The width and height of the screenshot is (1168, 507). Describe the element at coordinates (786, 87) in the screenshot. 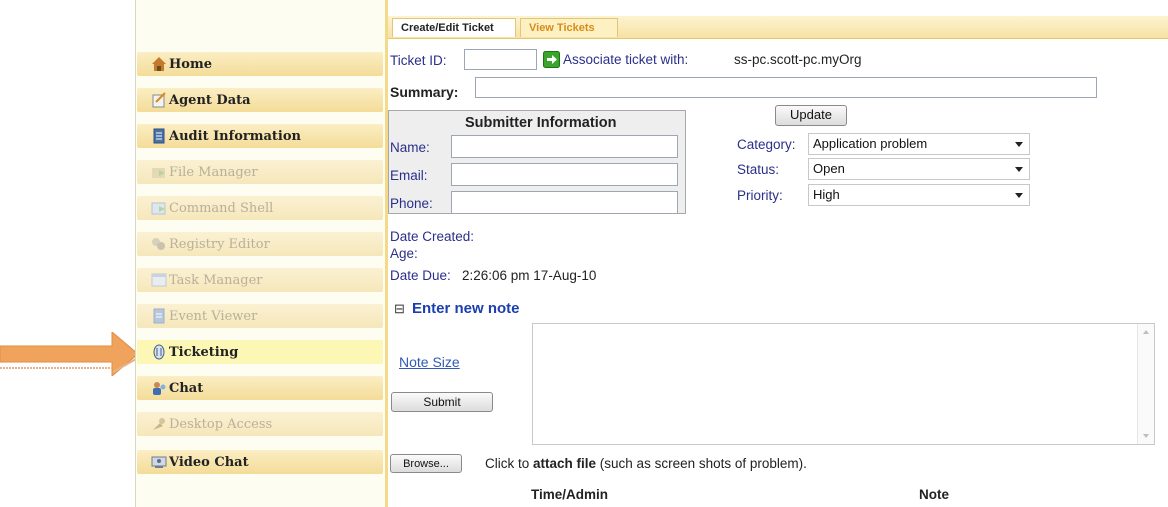

I see `summary-input` at that location.